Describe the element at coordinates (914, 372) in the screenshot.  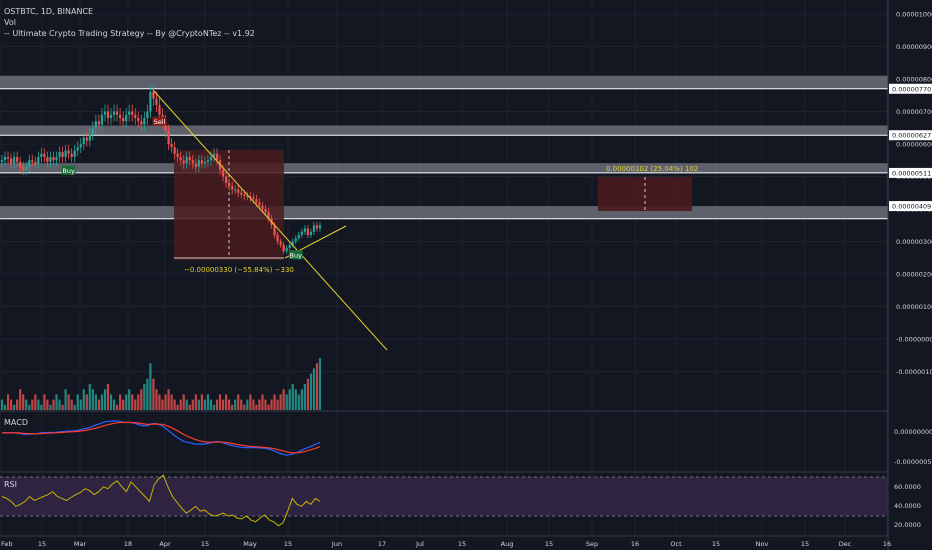
I see `price-tick-label: -0.00000100` at that location.